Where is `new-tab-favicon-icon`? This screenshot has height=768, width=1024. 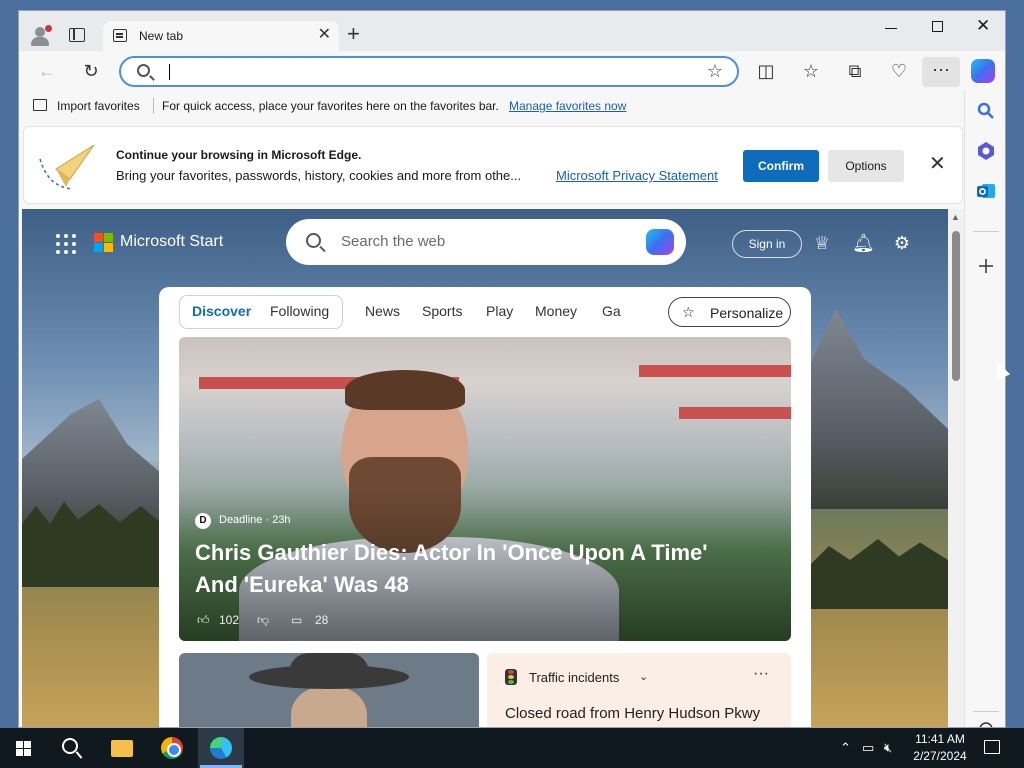 new-tab-favicon-icon is located at coordinates (120, 35).